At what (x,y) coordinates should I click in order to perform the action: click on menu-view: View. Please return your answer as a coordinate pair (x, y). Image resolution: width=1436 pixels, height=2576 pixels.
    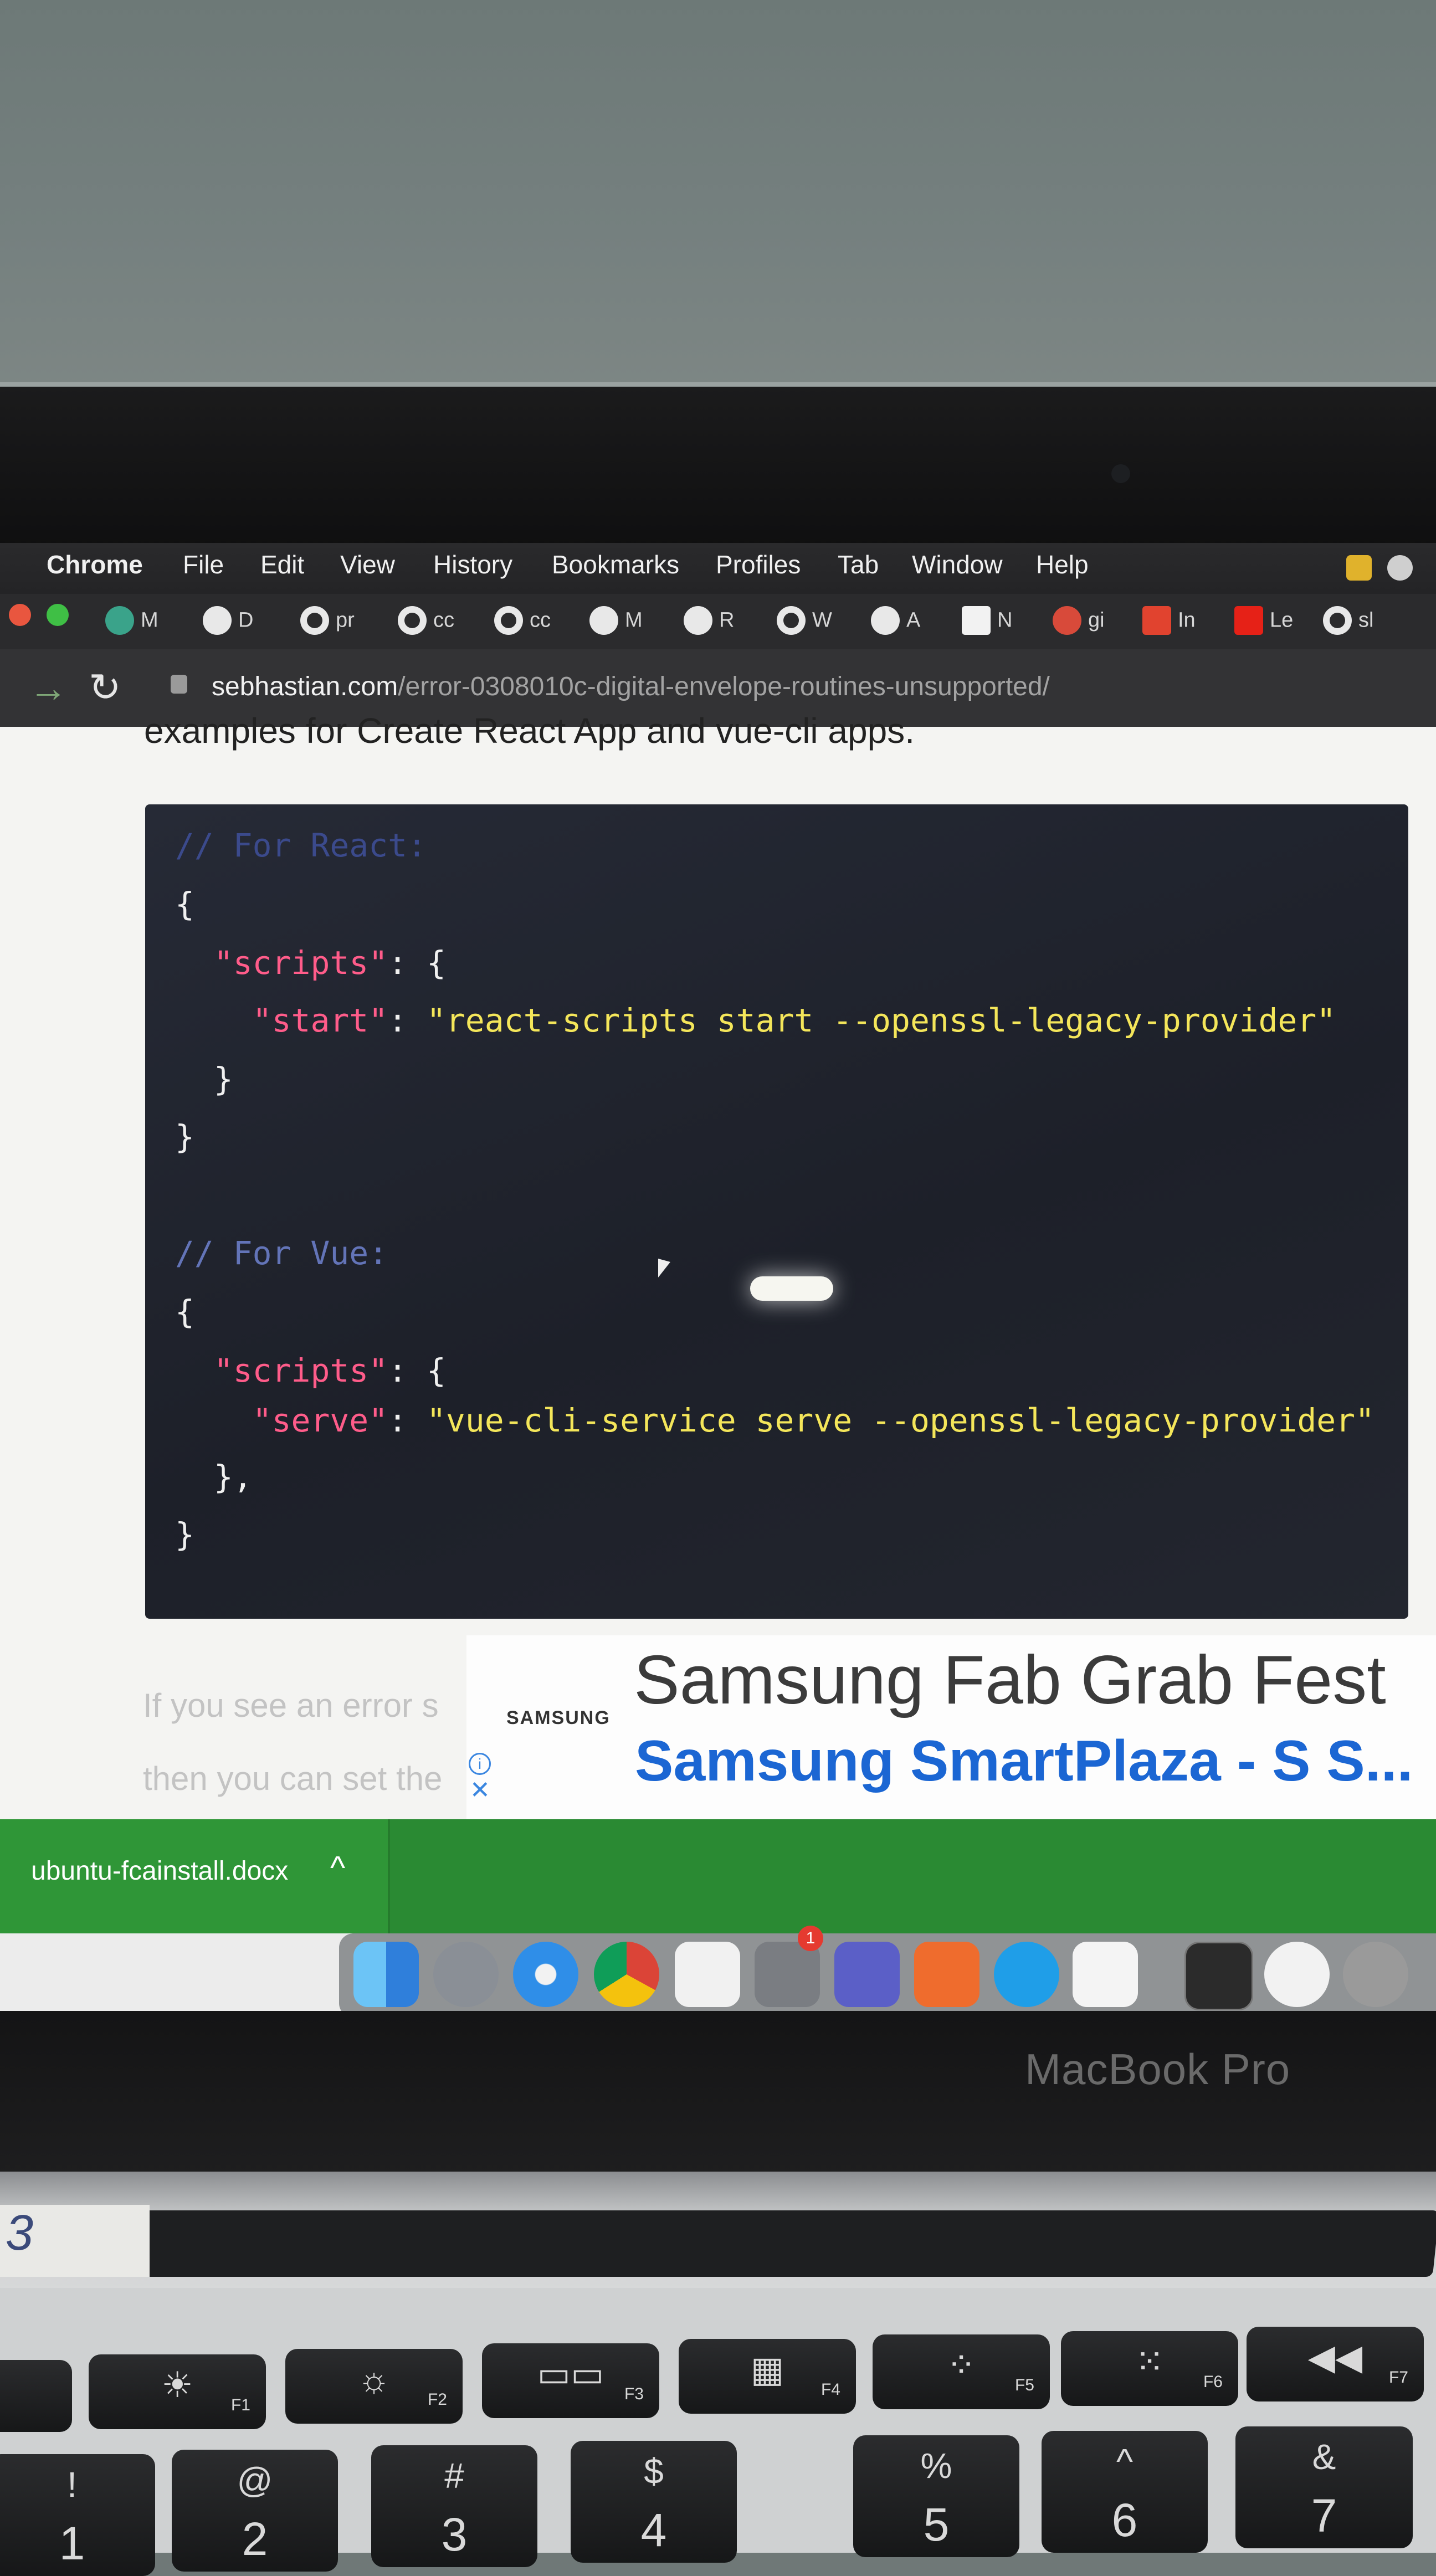
    Looking at the image, I should click on (367, 564).